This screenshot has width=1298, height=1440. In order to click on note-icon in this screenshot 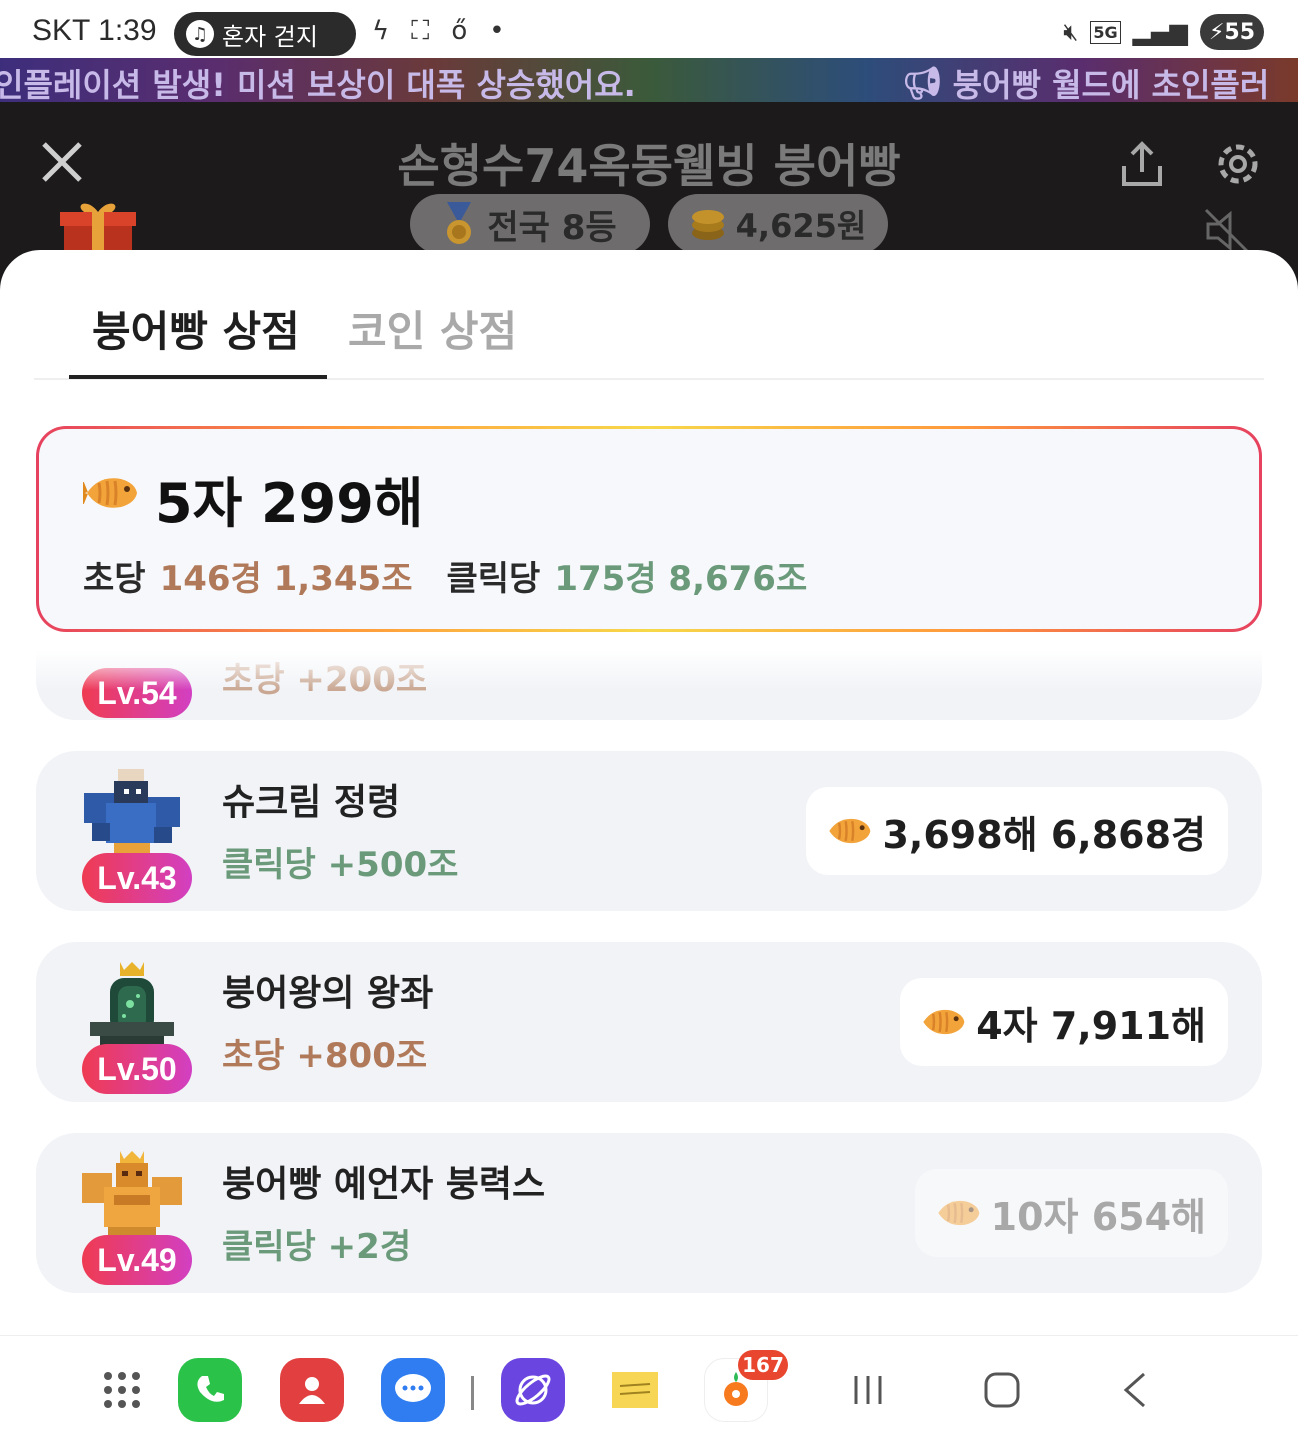, I will do `click(635, 1390)`.